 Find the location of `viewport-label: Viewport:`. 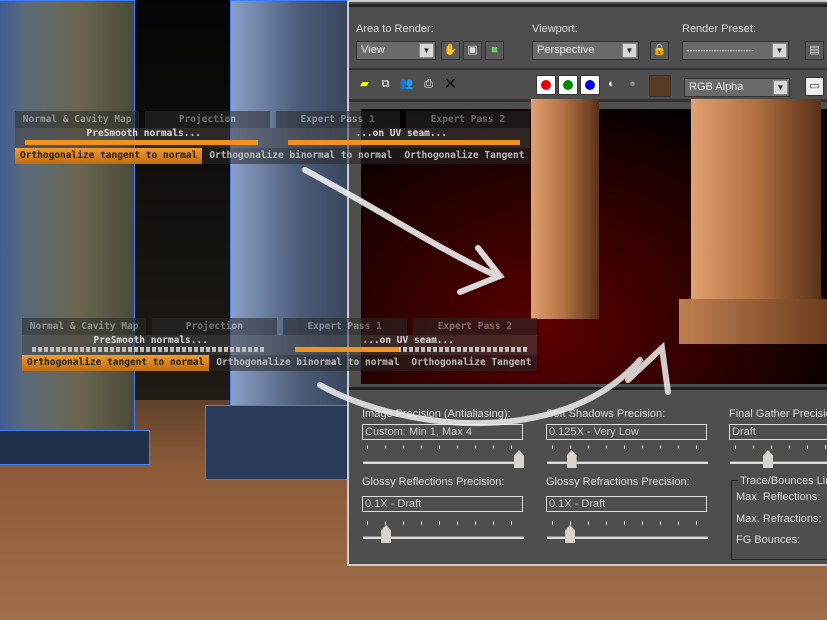

viewport-label: Viewport: is located at coordinates (555, 29).